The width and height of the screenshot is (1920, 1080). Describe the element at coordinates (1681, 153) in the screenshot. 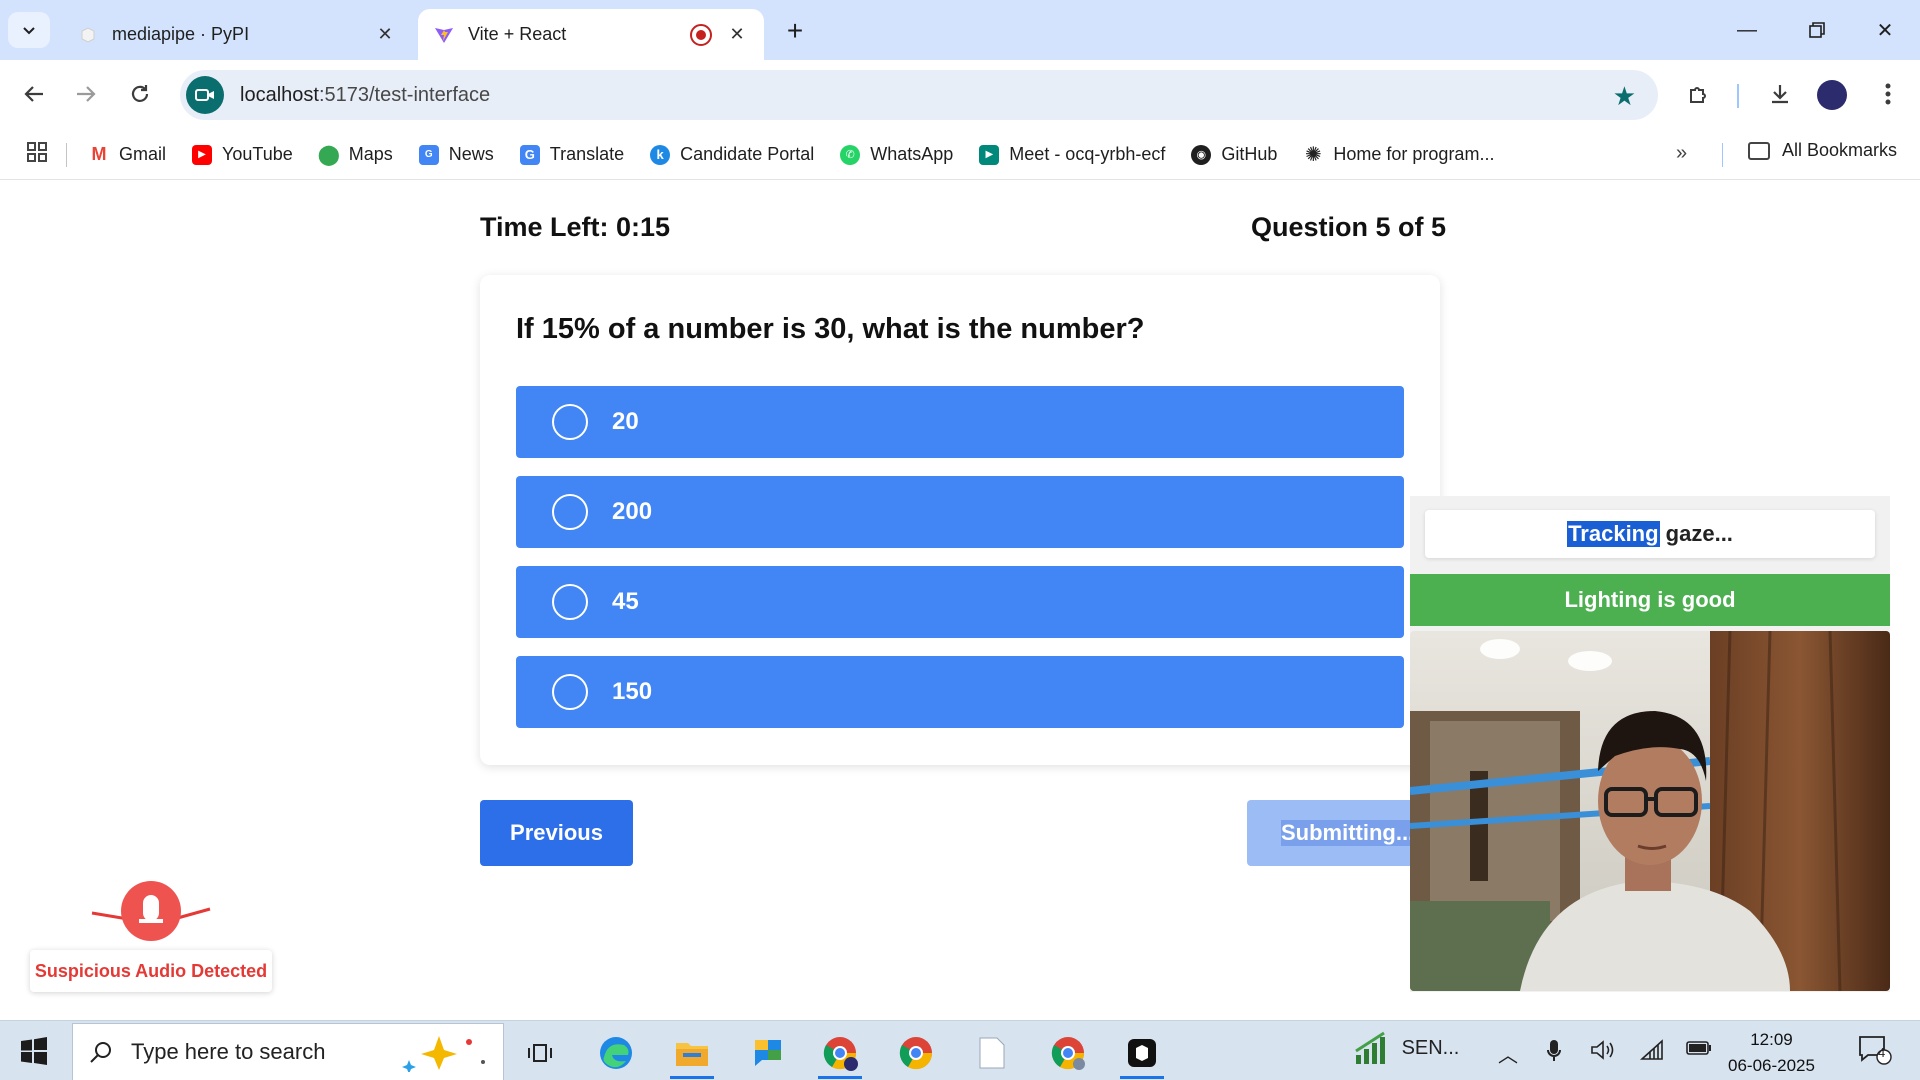

I see `more-bookmarks-icon: »` at that location.